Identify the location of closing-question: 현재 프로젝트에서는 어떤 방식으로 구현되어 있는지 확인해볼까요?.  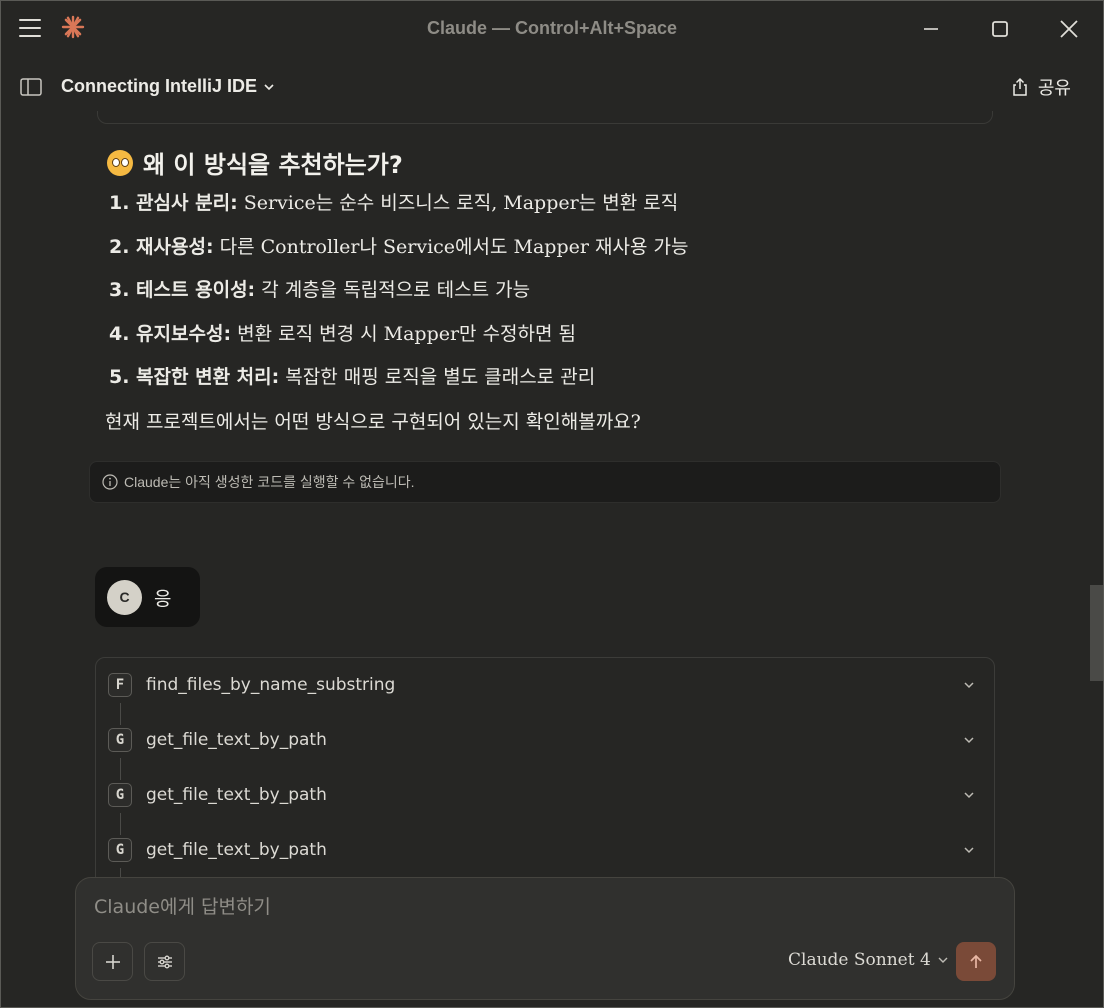
(373, 422).